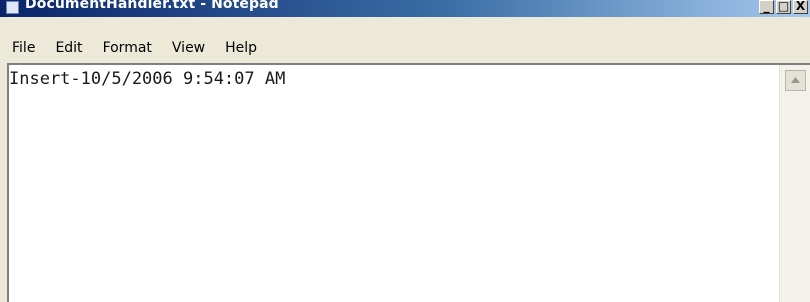 This screenshot has height=302, width=810. Describe the element at coordinates (241, 48) in the screenshot. I see `menu-help: Help` at that location.